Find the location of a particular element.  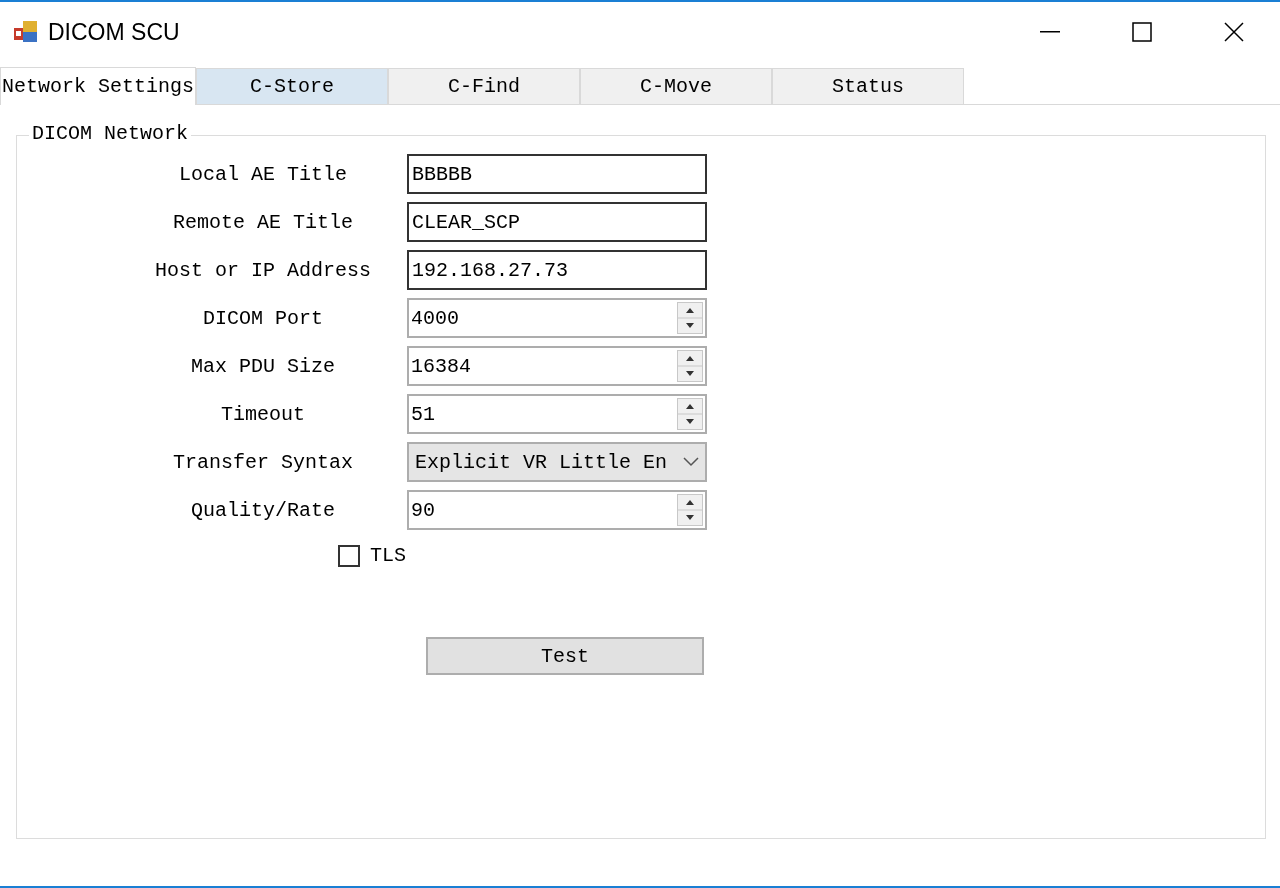

number-spinner: 51 is located at coordinates (557, 414).